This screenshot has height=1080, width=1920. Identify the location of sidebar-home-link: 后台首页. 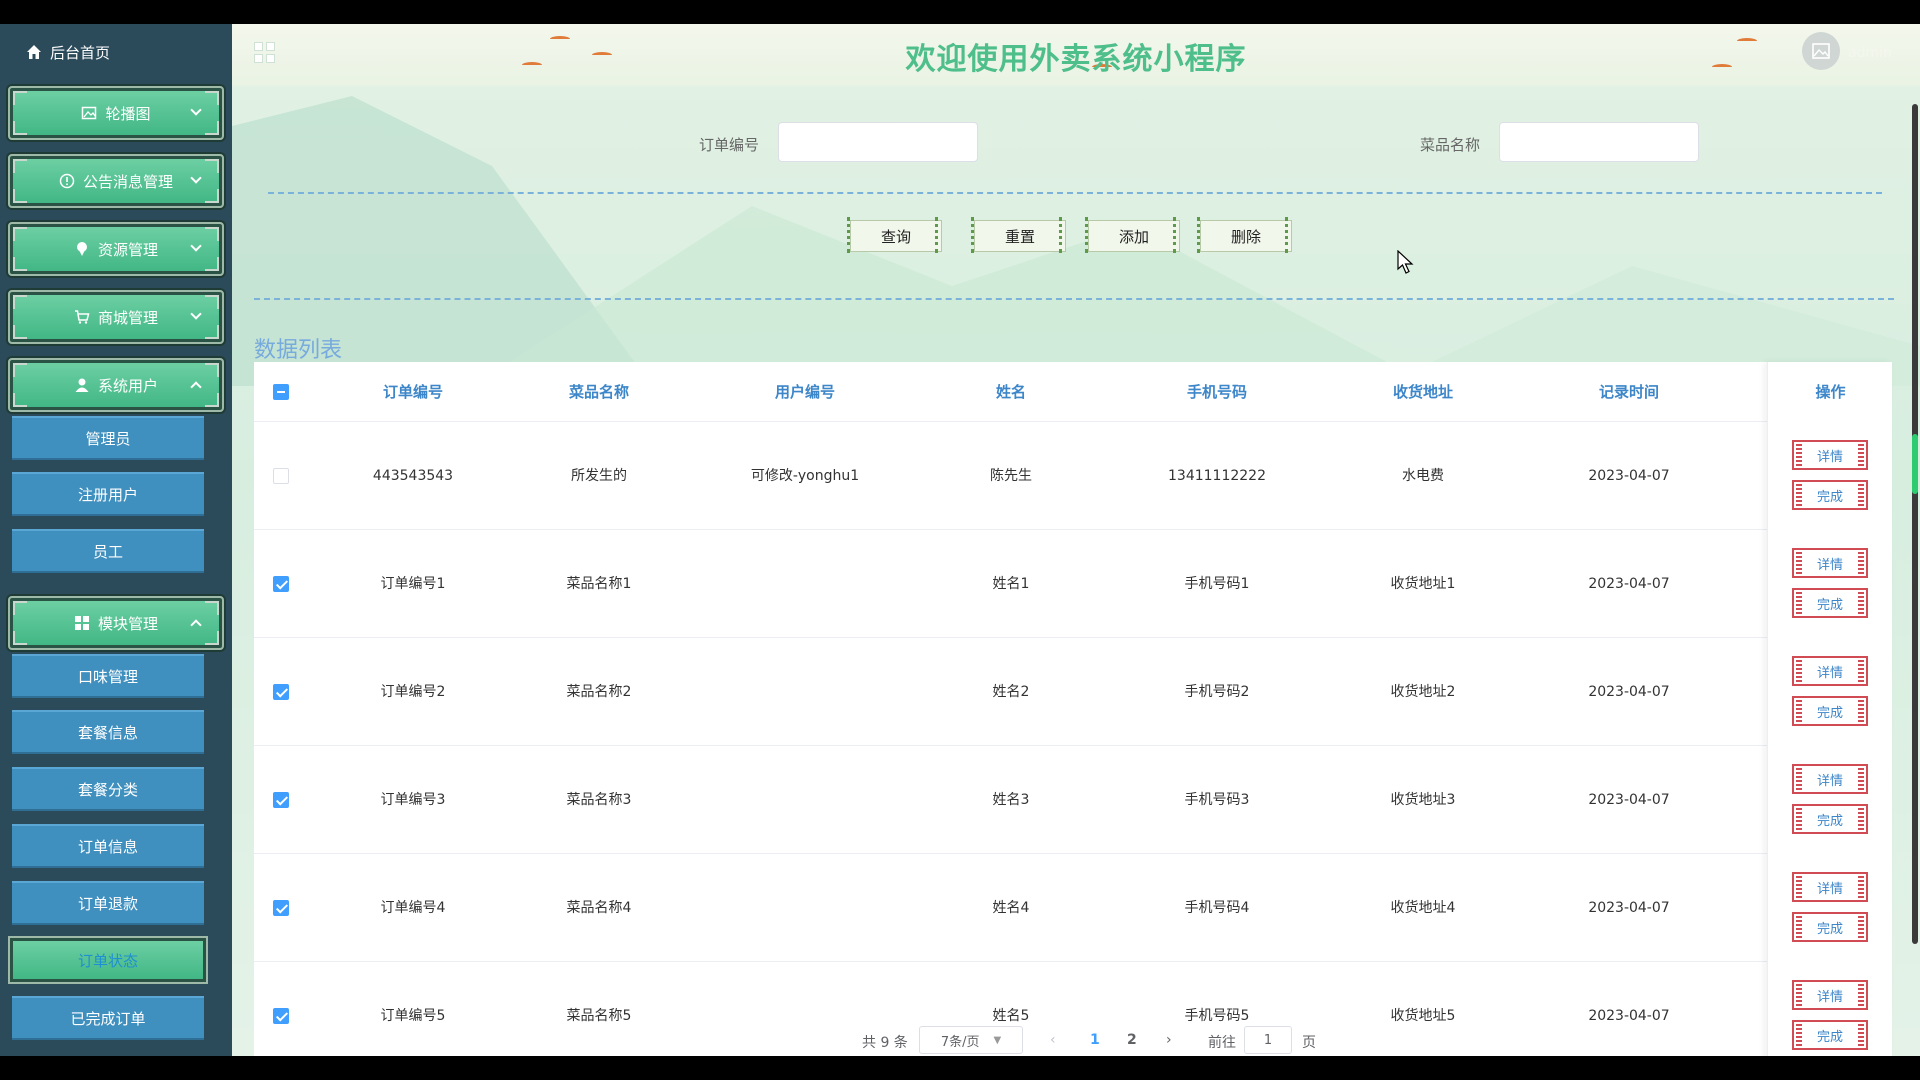
(116, 52).